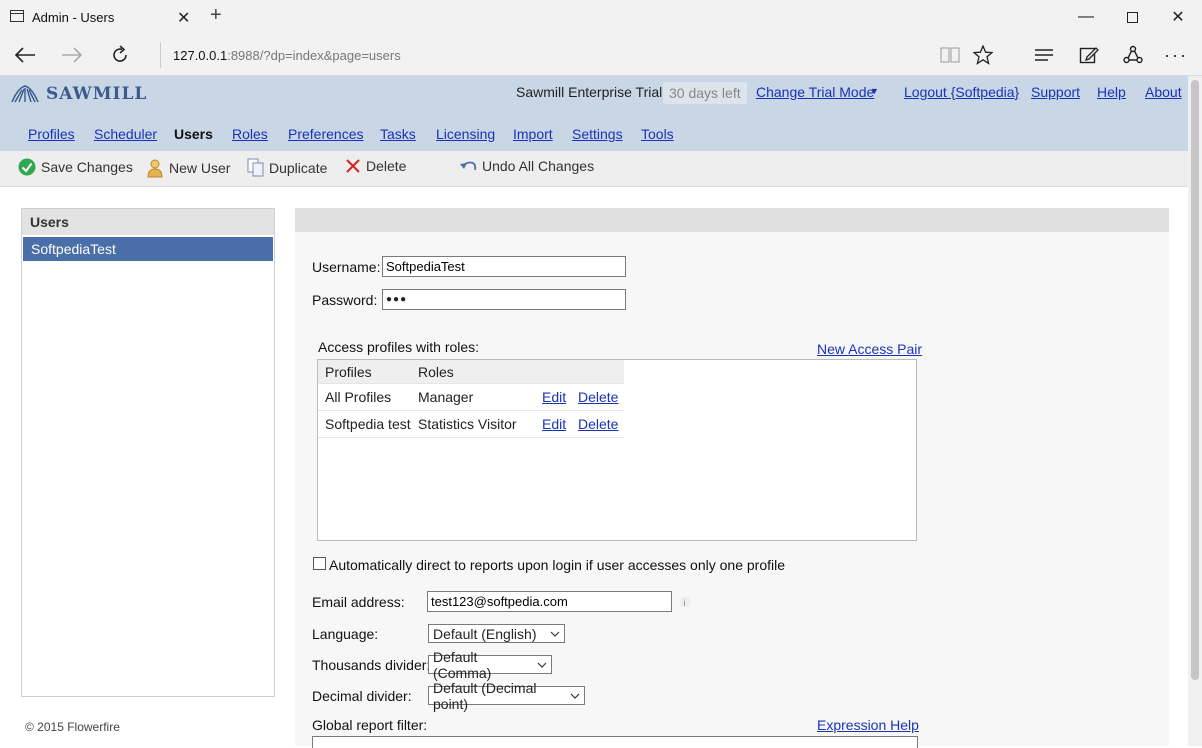 The image size is (1202, 748). I want to click on save-changes-button: Save Changes, so click(75, 167).